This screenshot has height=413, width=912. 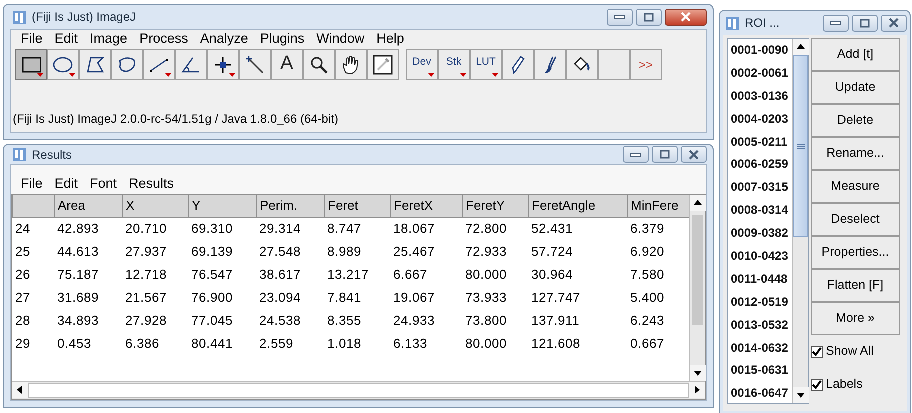 What do you see at coordinates (344, 251) in the screenshot?
I see `table-cell-text: 8.989` at bounding box center [344, 251].